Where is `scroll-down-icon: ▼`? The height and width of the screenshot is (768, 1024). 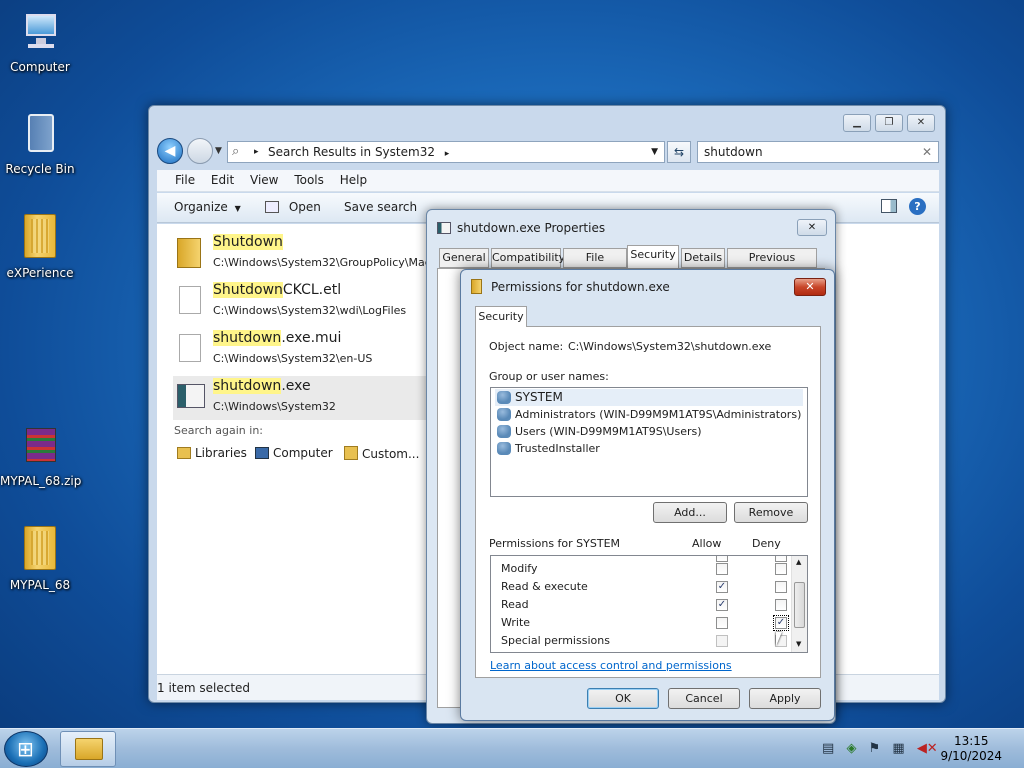
scroll-down-icon: ▼ is located at coordinates (798, 644).